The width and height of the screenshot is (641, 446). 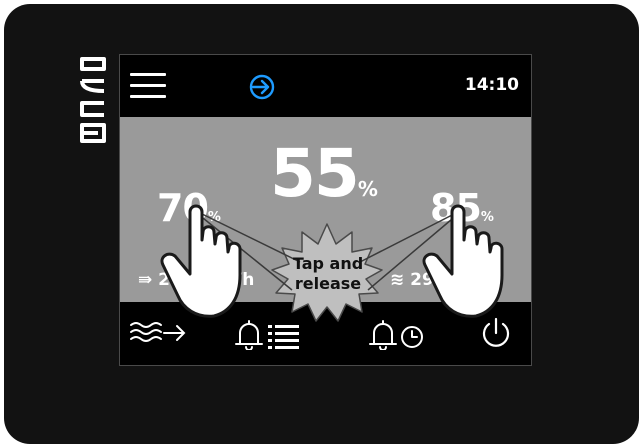 What do you see at coordinates (148, 86) in the screenshot?
I see `hamburger-menu-icon` at bounding box center [148, 86].